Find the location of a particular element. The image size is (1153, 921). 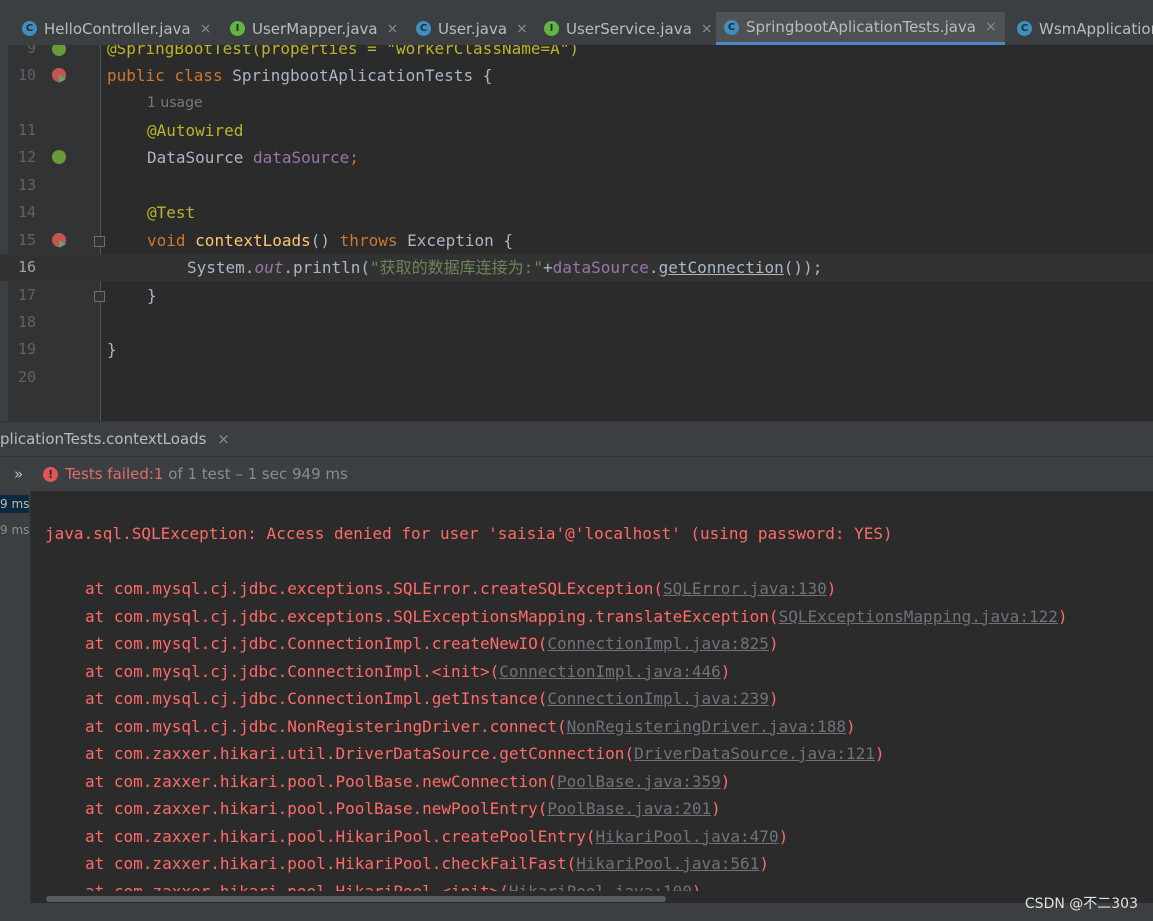

tab-hello-controller: C HelloController.java × is located at coordinates (116, 28).